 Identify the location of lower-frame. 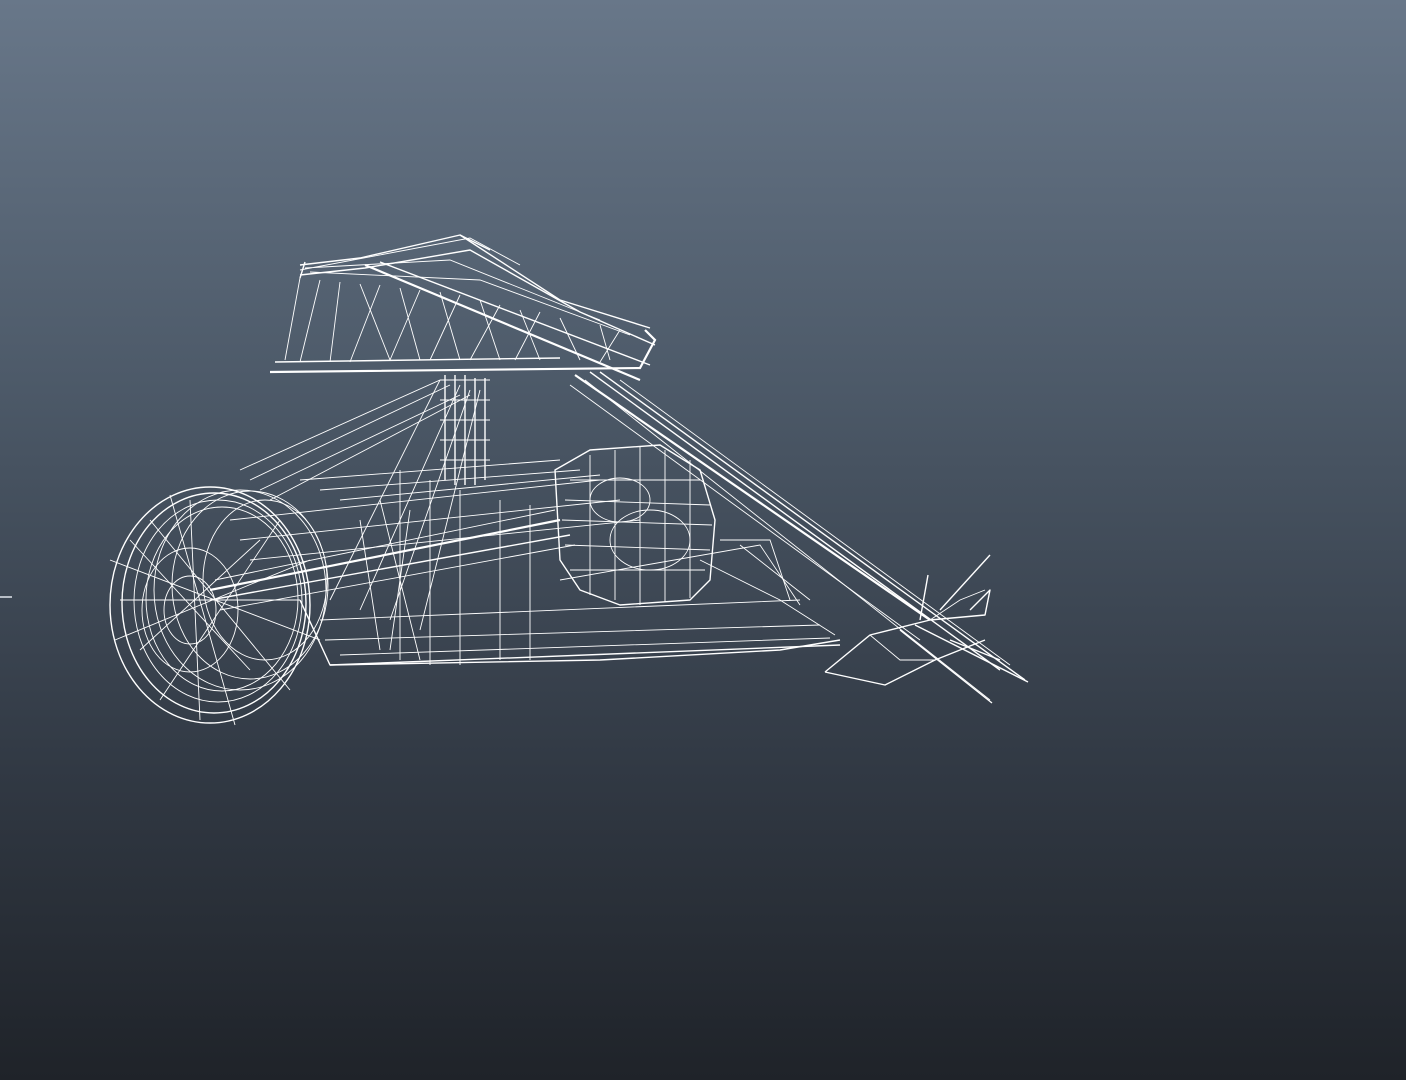
(570, 602).